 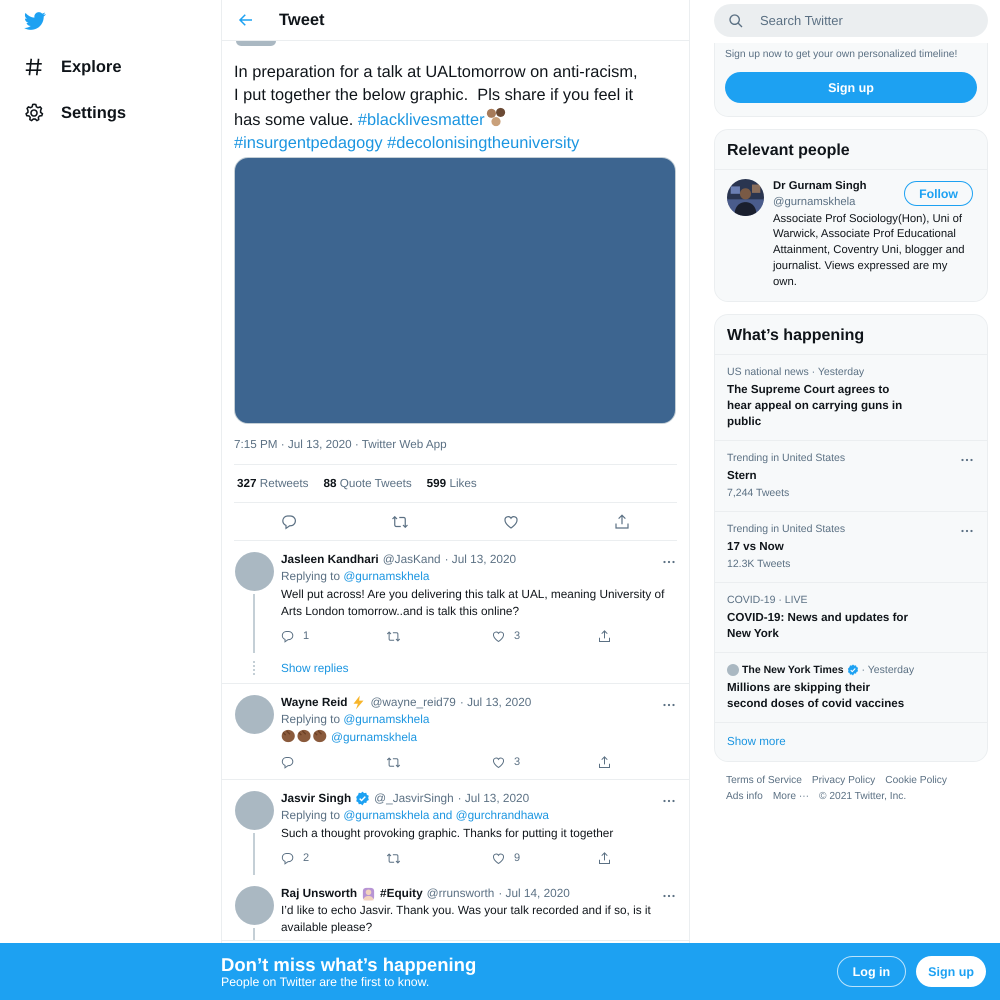 What do you see at coordinates (862, 797) in the screenshot?
I see `copyright-text: © 2021 Twitter, Inc.` at bounding box center [862, 797].